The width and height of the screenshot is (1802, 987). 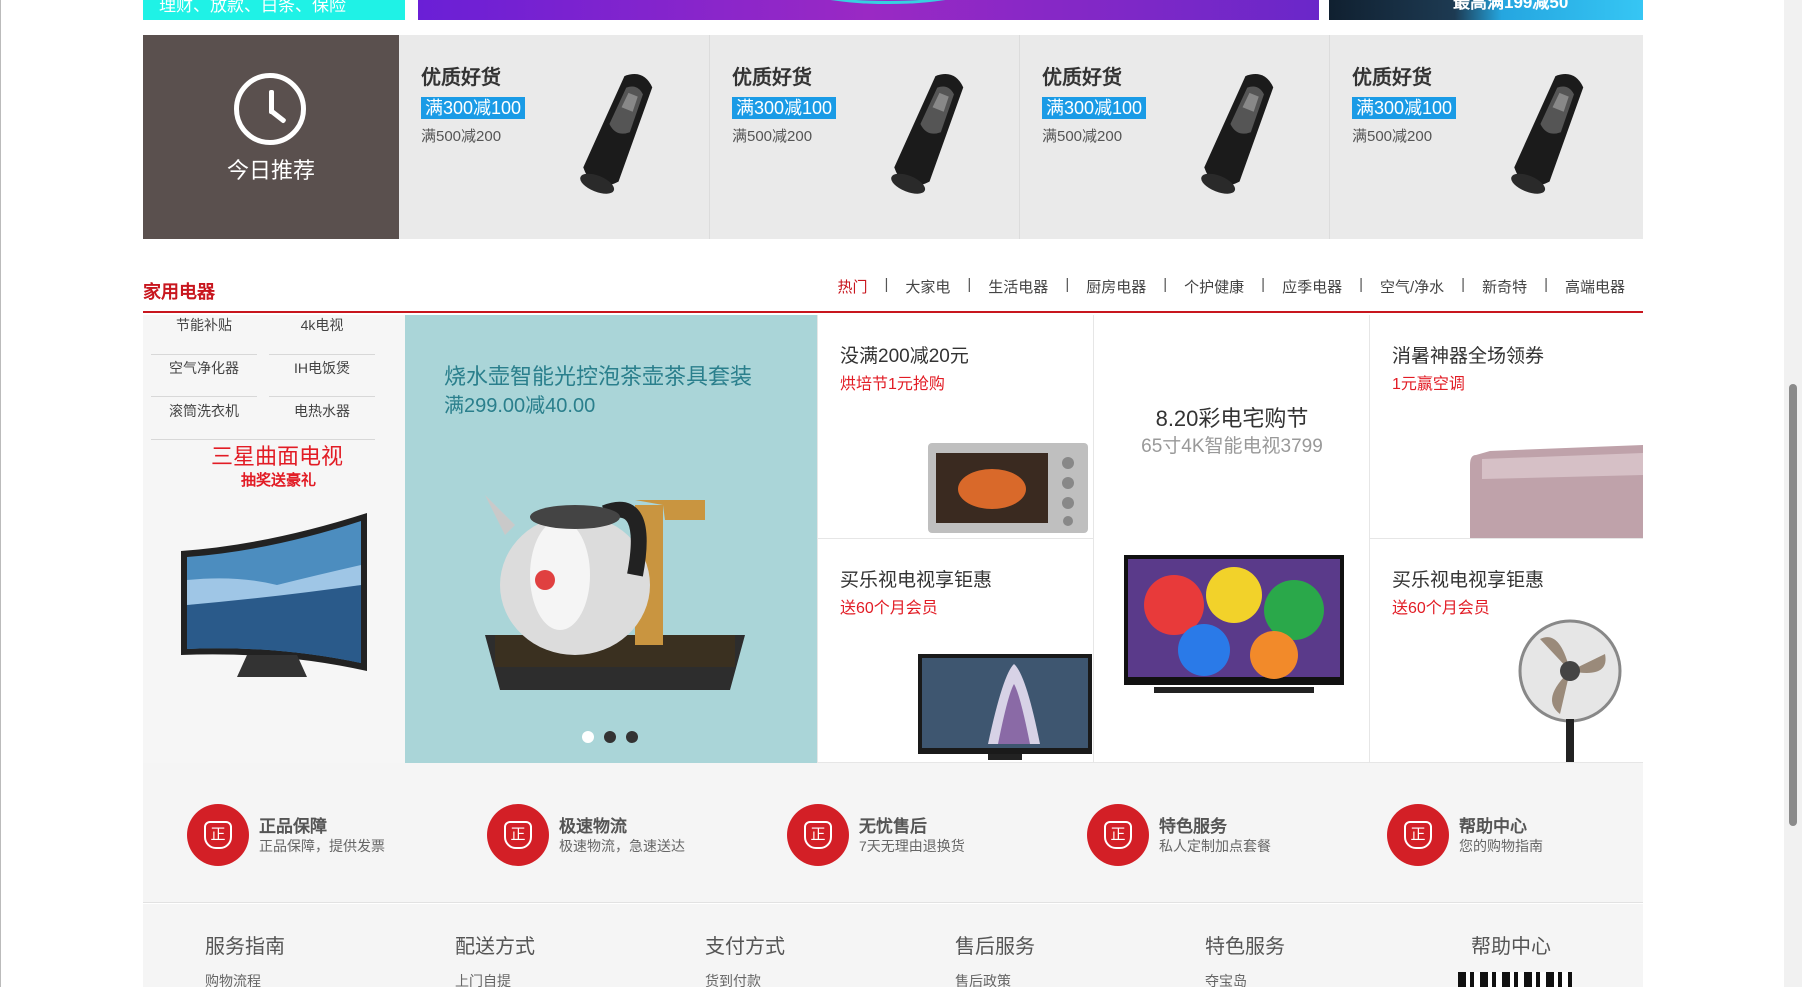 What do you see at coordinates (270, 109) in the screenshot?
I see `clock-icon` at bounding box center [270, 109].